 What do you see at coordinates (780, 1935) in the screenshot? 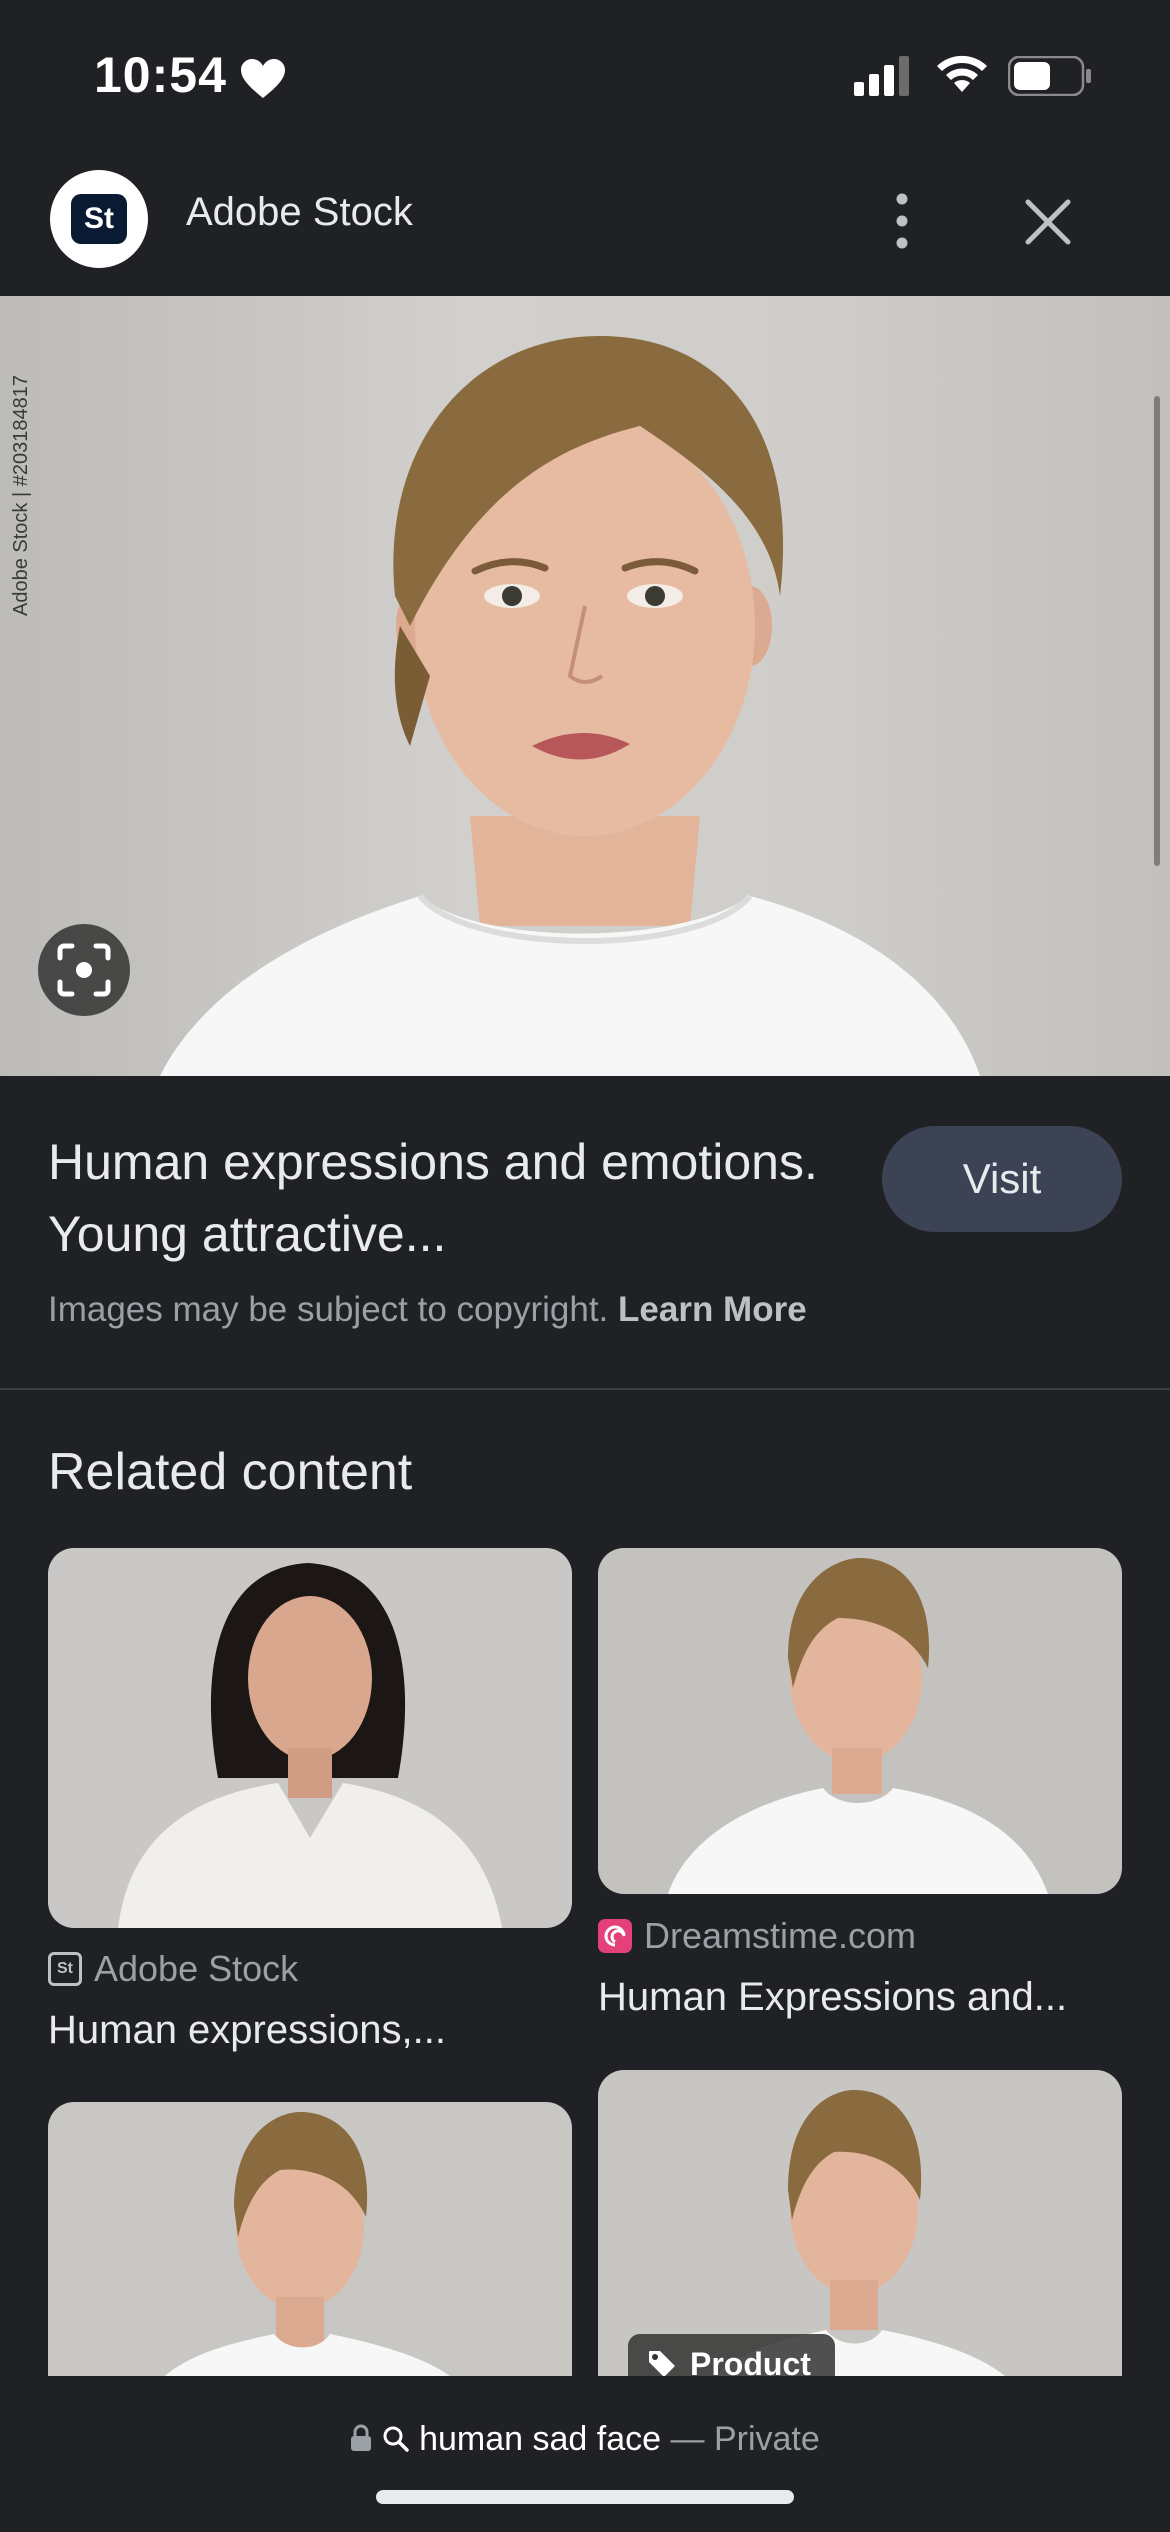
I see `source-name: Dreamstime.com` at bounding box center [780, 1935].